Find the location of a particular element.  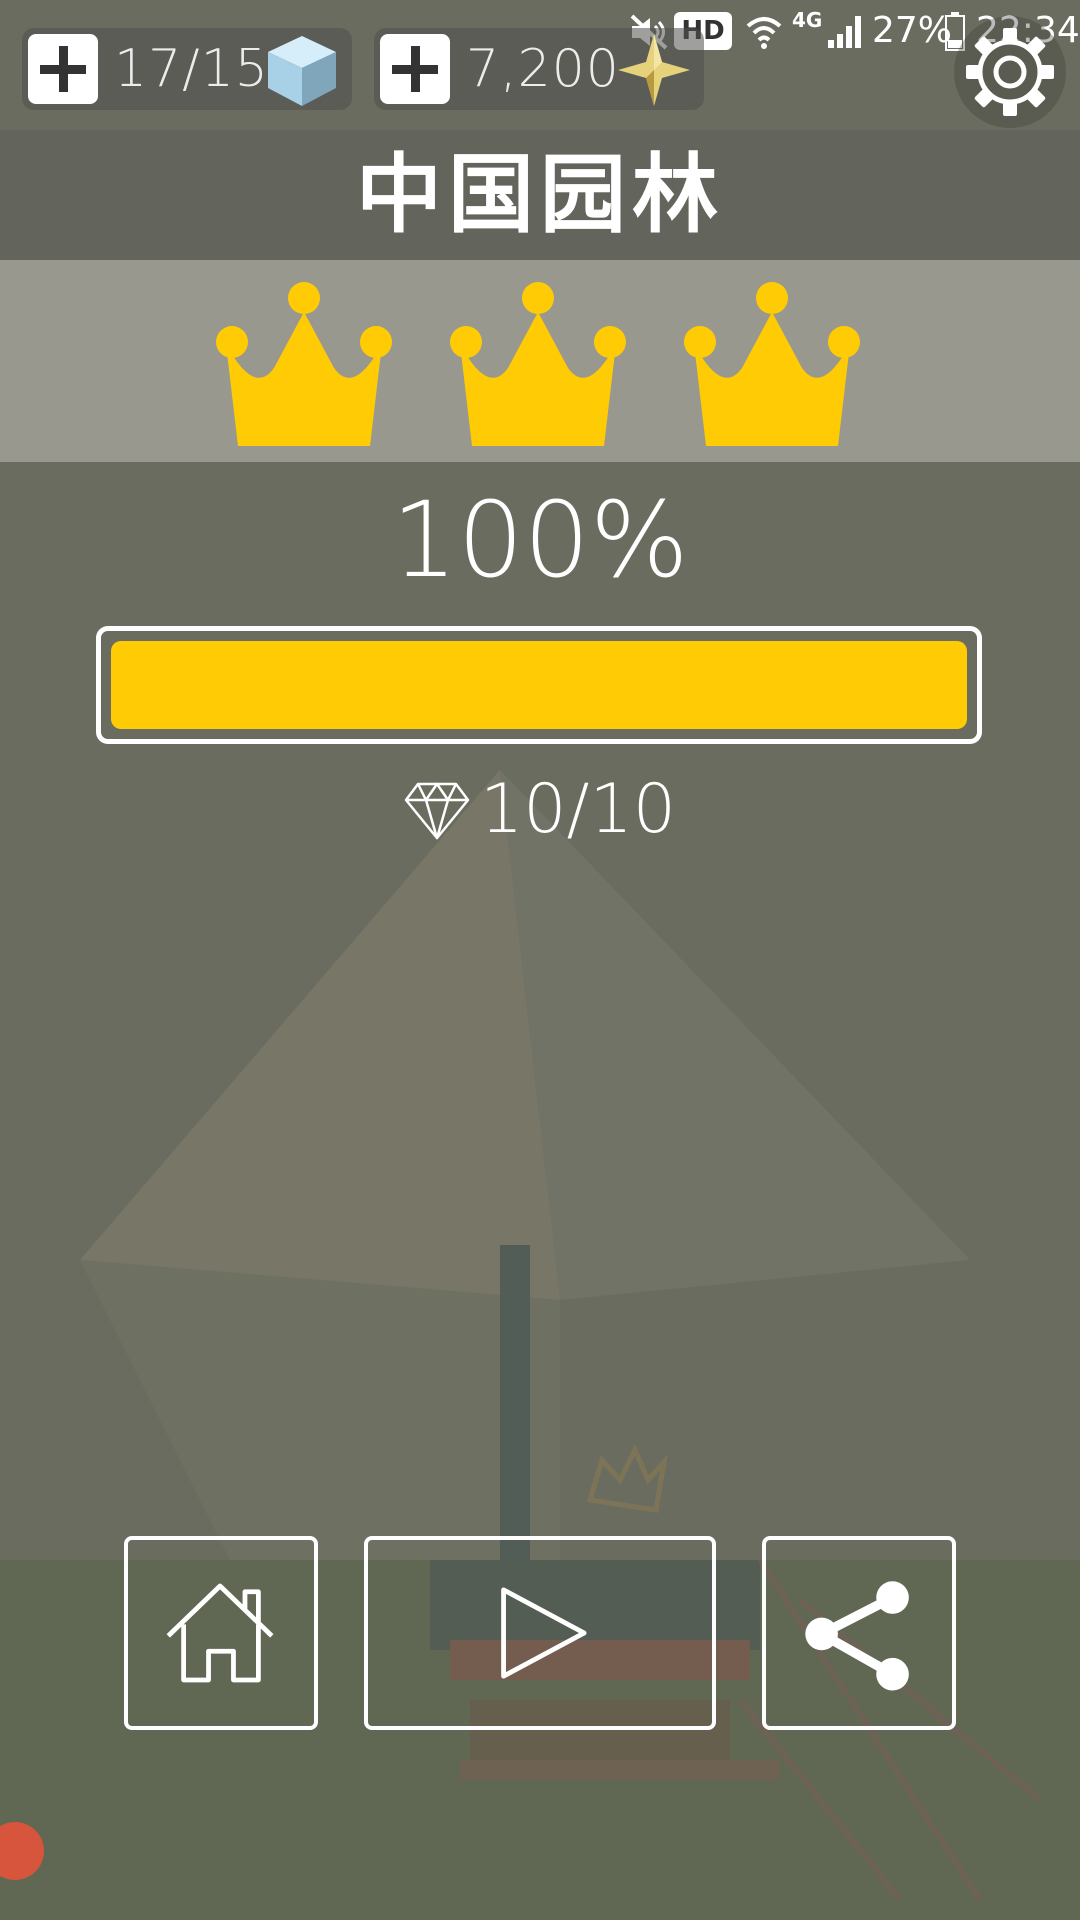

gear-icon is located at coordinates (1010, 72).